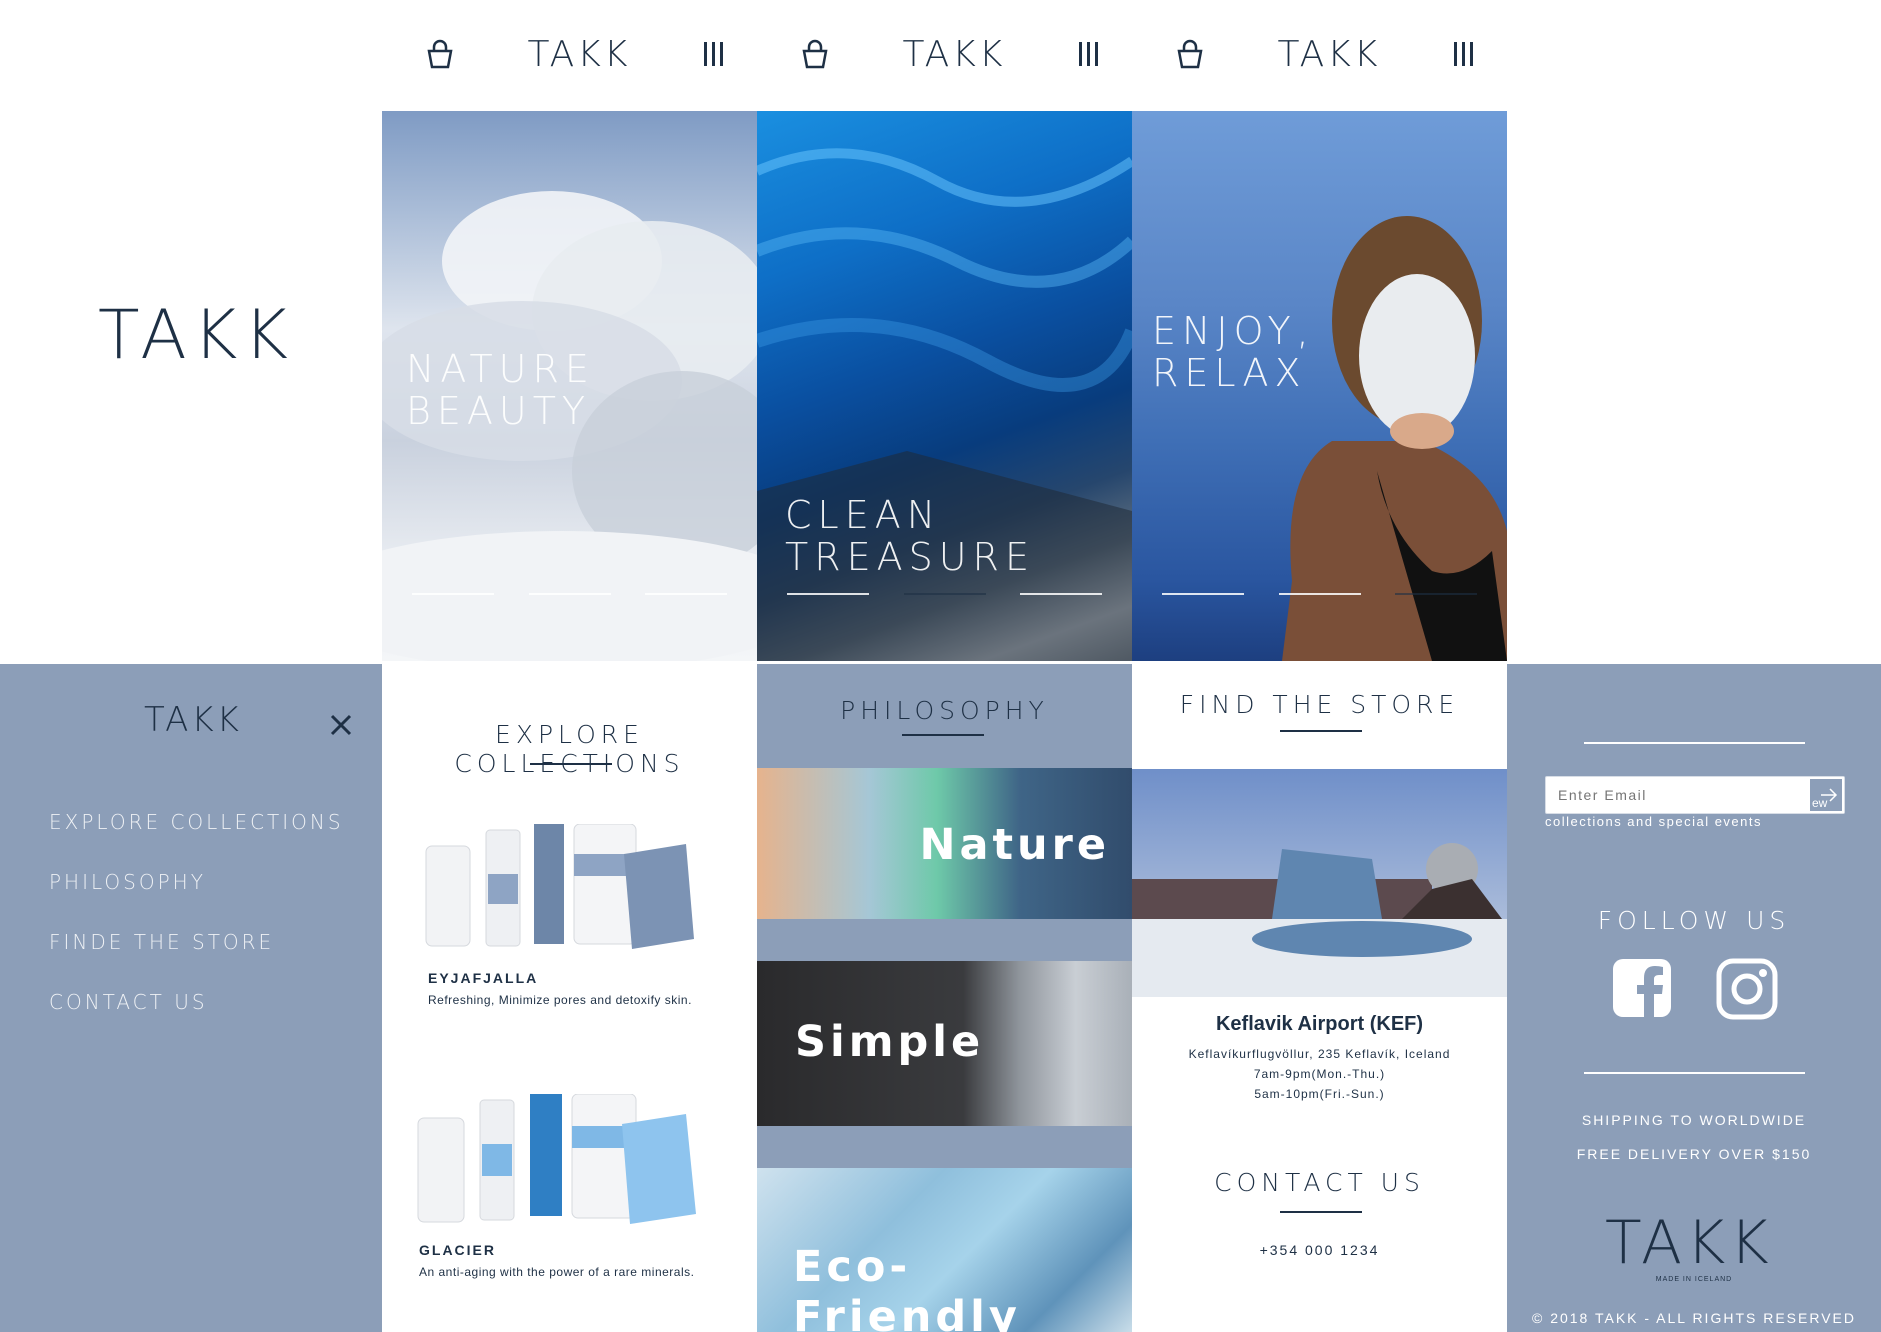 This screenshot has height=1332, width=1881. Describe the element at coordinates (341, 725) in the screenshot. I see `close-icon` at that location.